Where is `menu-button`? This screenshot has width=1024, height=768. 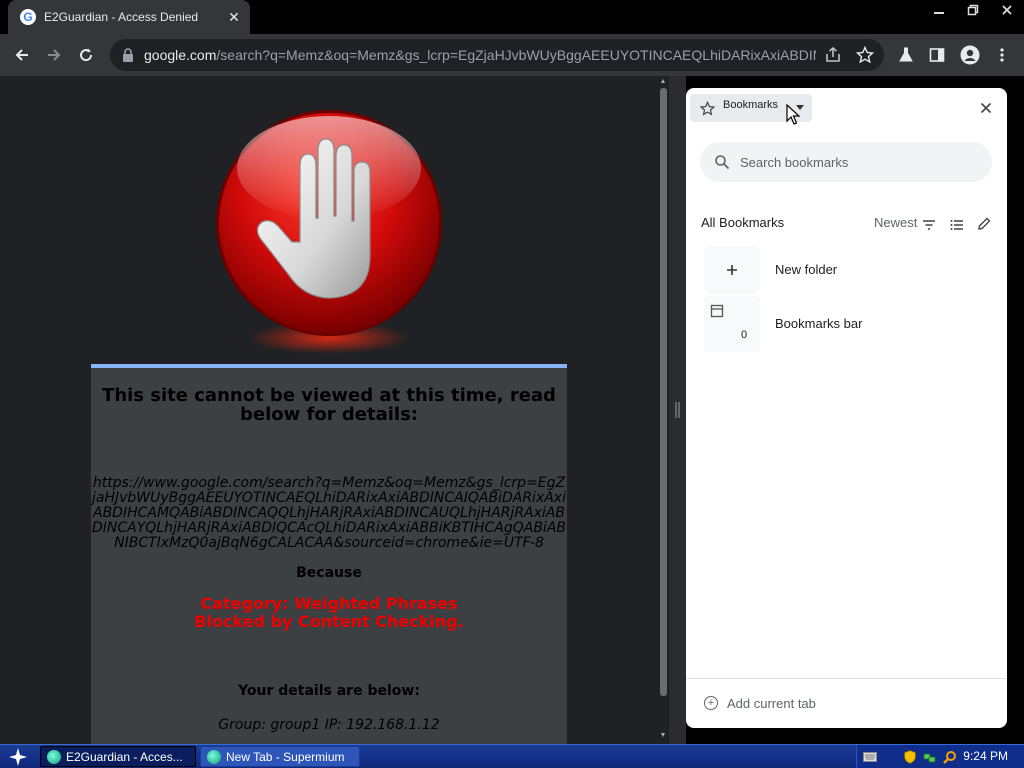
menu-button is located at coordinates (1002, 55).